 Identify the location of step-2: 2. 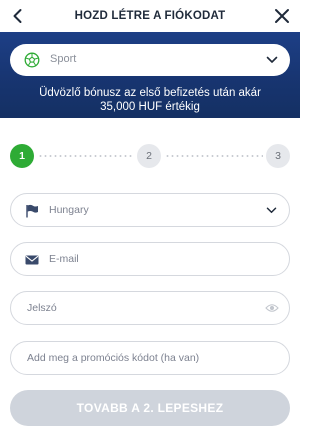
(149, 156).